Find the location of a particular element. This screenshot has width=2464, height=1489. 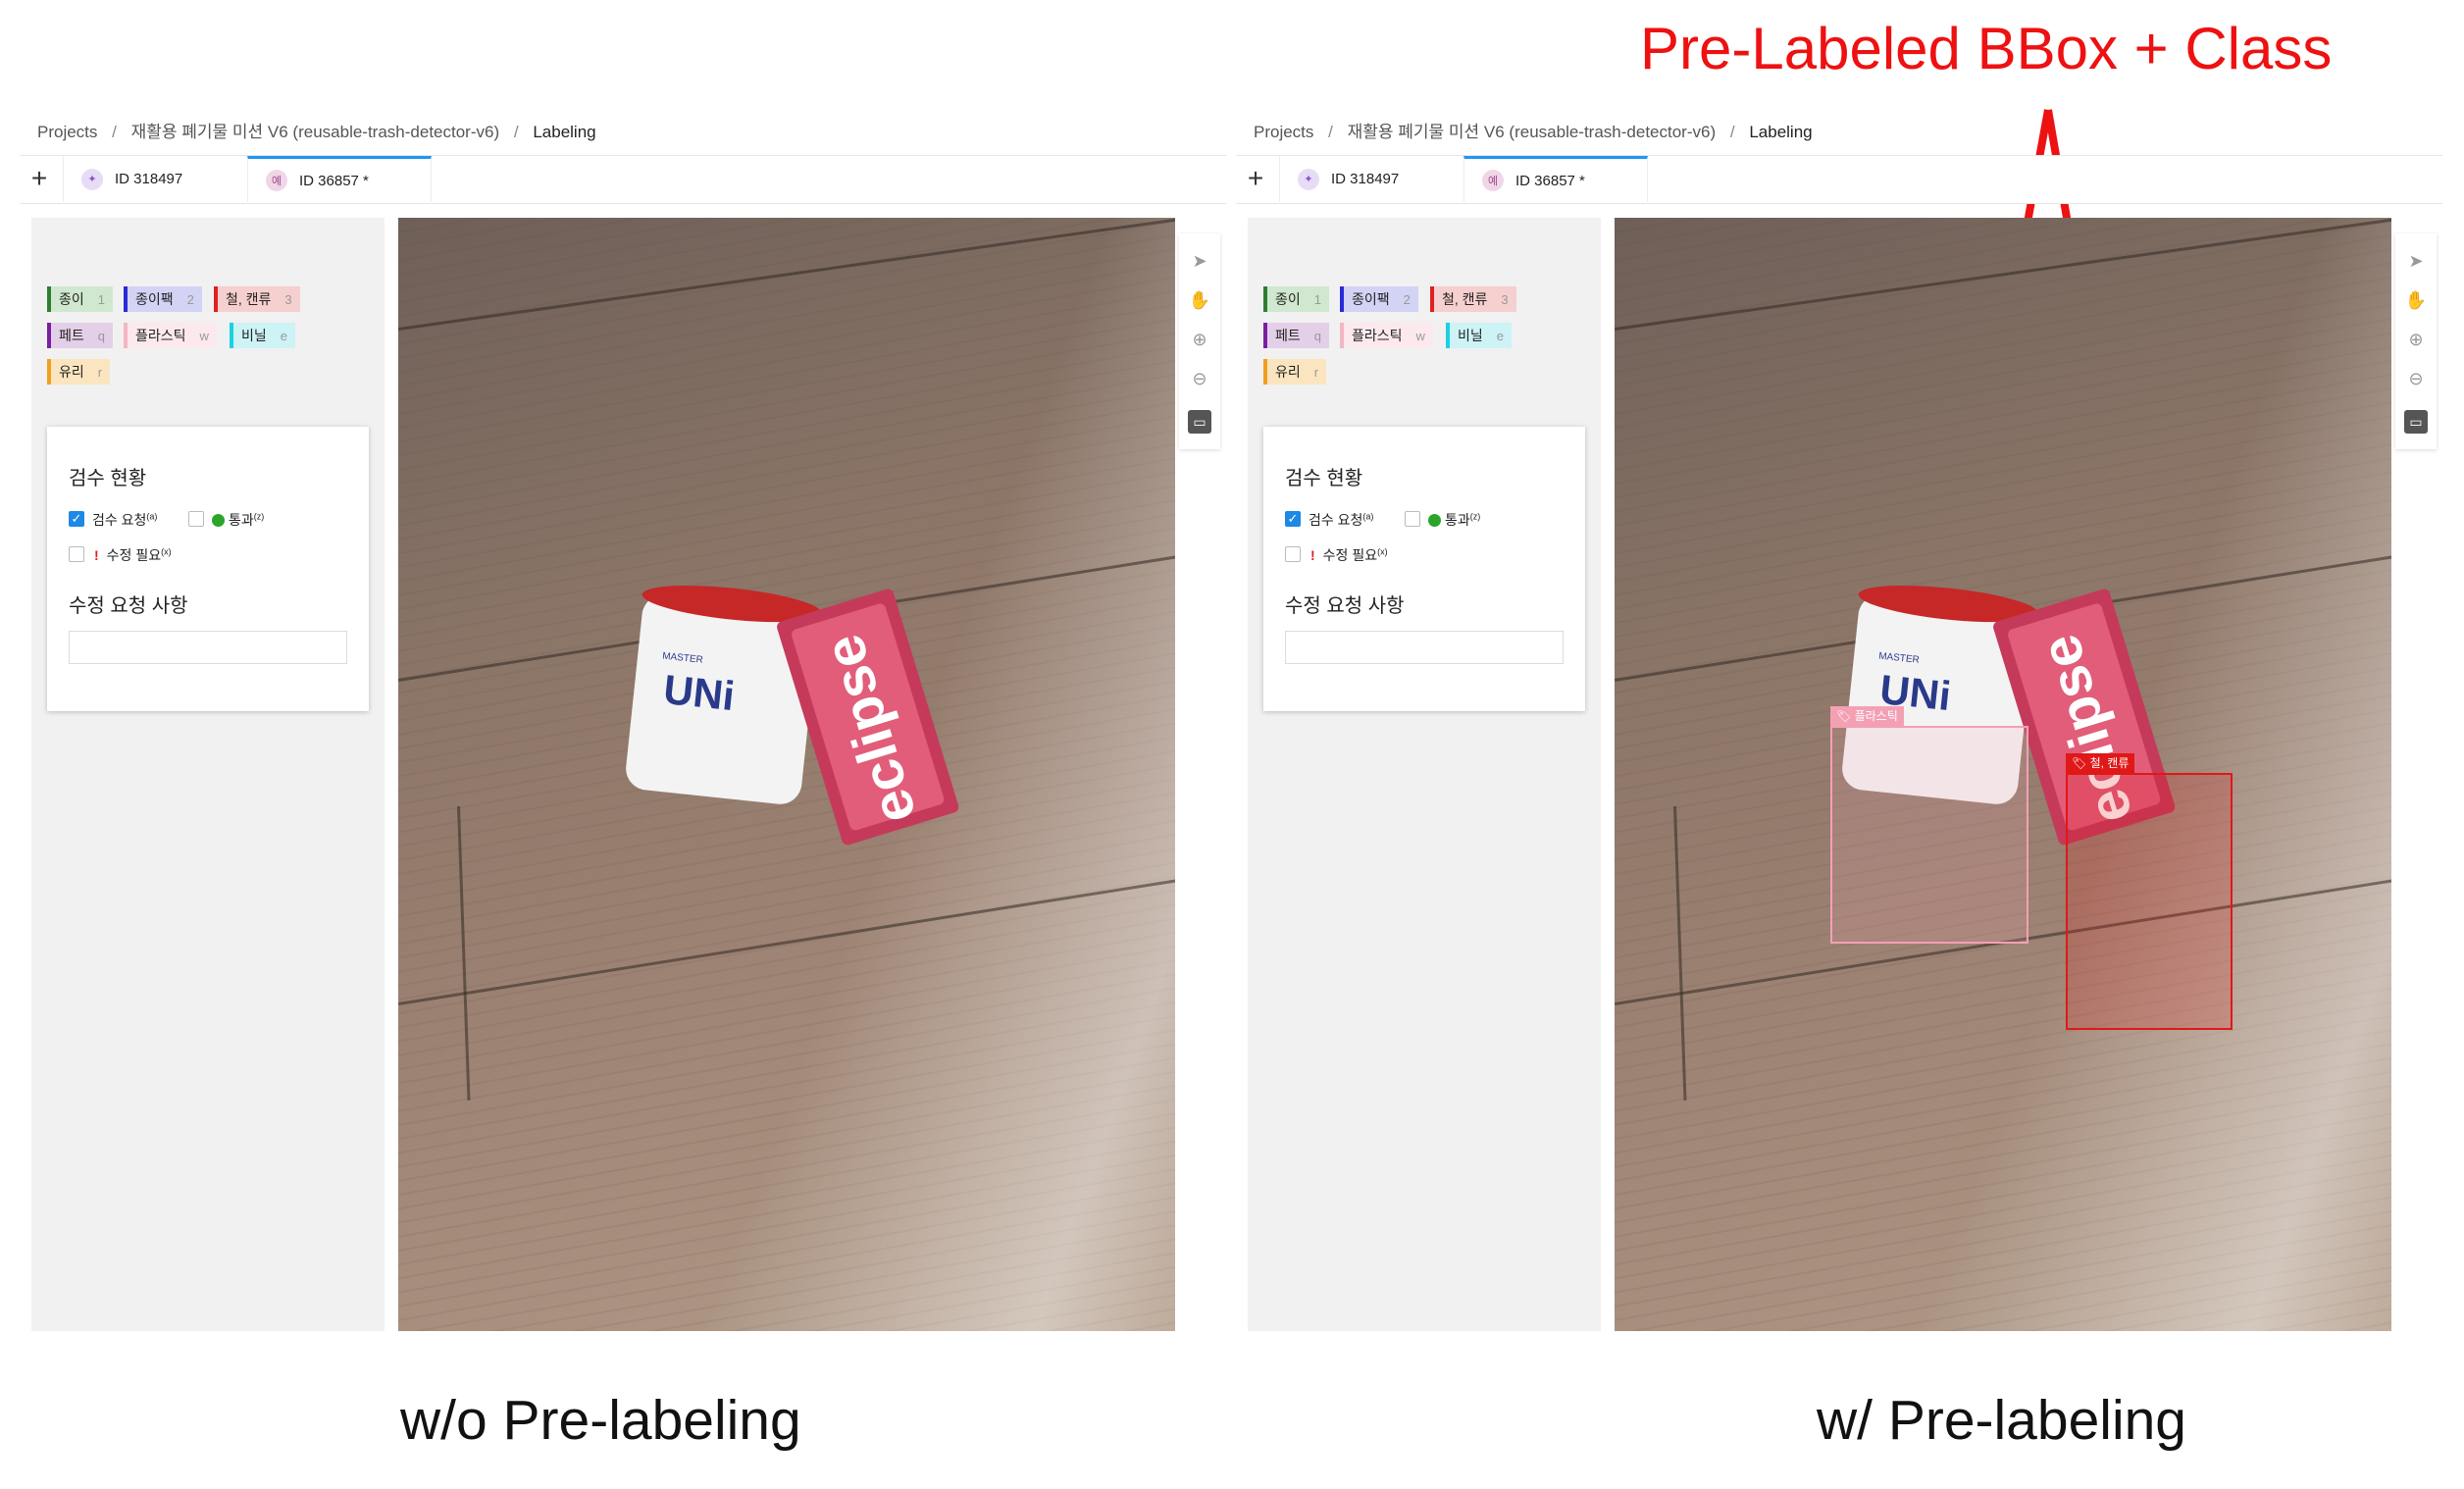

caption-left: w/o Pre-labeling is located at coordinates (600, 1420).